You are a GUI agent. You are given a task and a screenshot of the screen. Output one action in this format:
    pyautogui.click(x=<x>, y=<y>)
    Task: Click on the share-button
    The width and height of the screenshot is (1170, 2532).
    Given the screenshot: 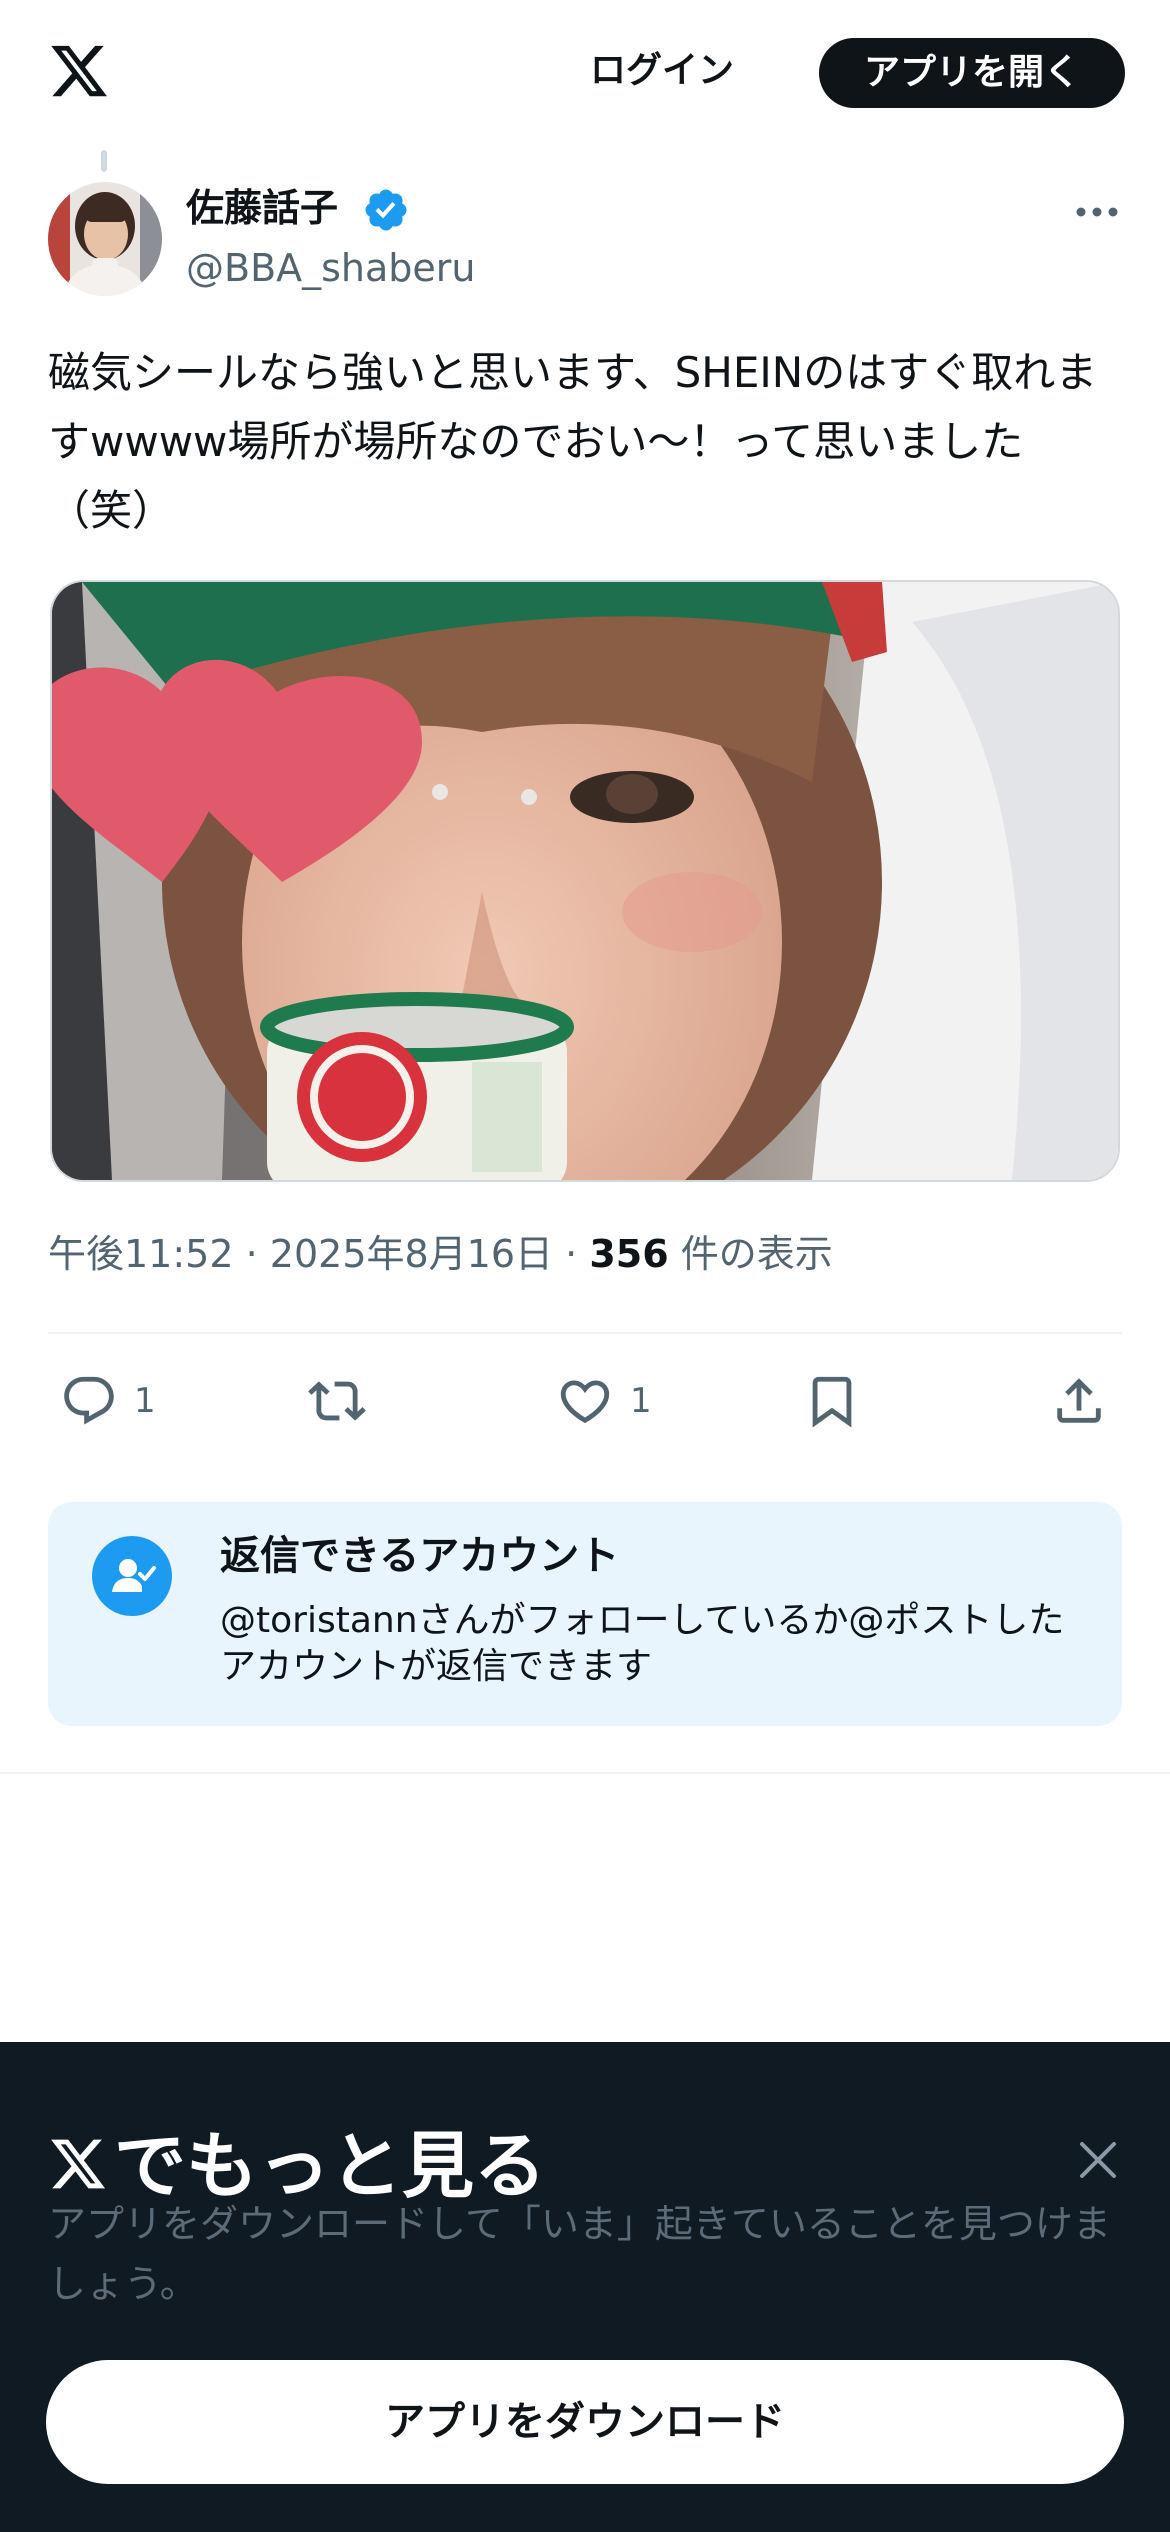 What is the action you would take?
    pyautogui.click(x=1079, y=1401)
    